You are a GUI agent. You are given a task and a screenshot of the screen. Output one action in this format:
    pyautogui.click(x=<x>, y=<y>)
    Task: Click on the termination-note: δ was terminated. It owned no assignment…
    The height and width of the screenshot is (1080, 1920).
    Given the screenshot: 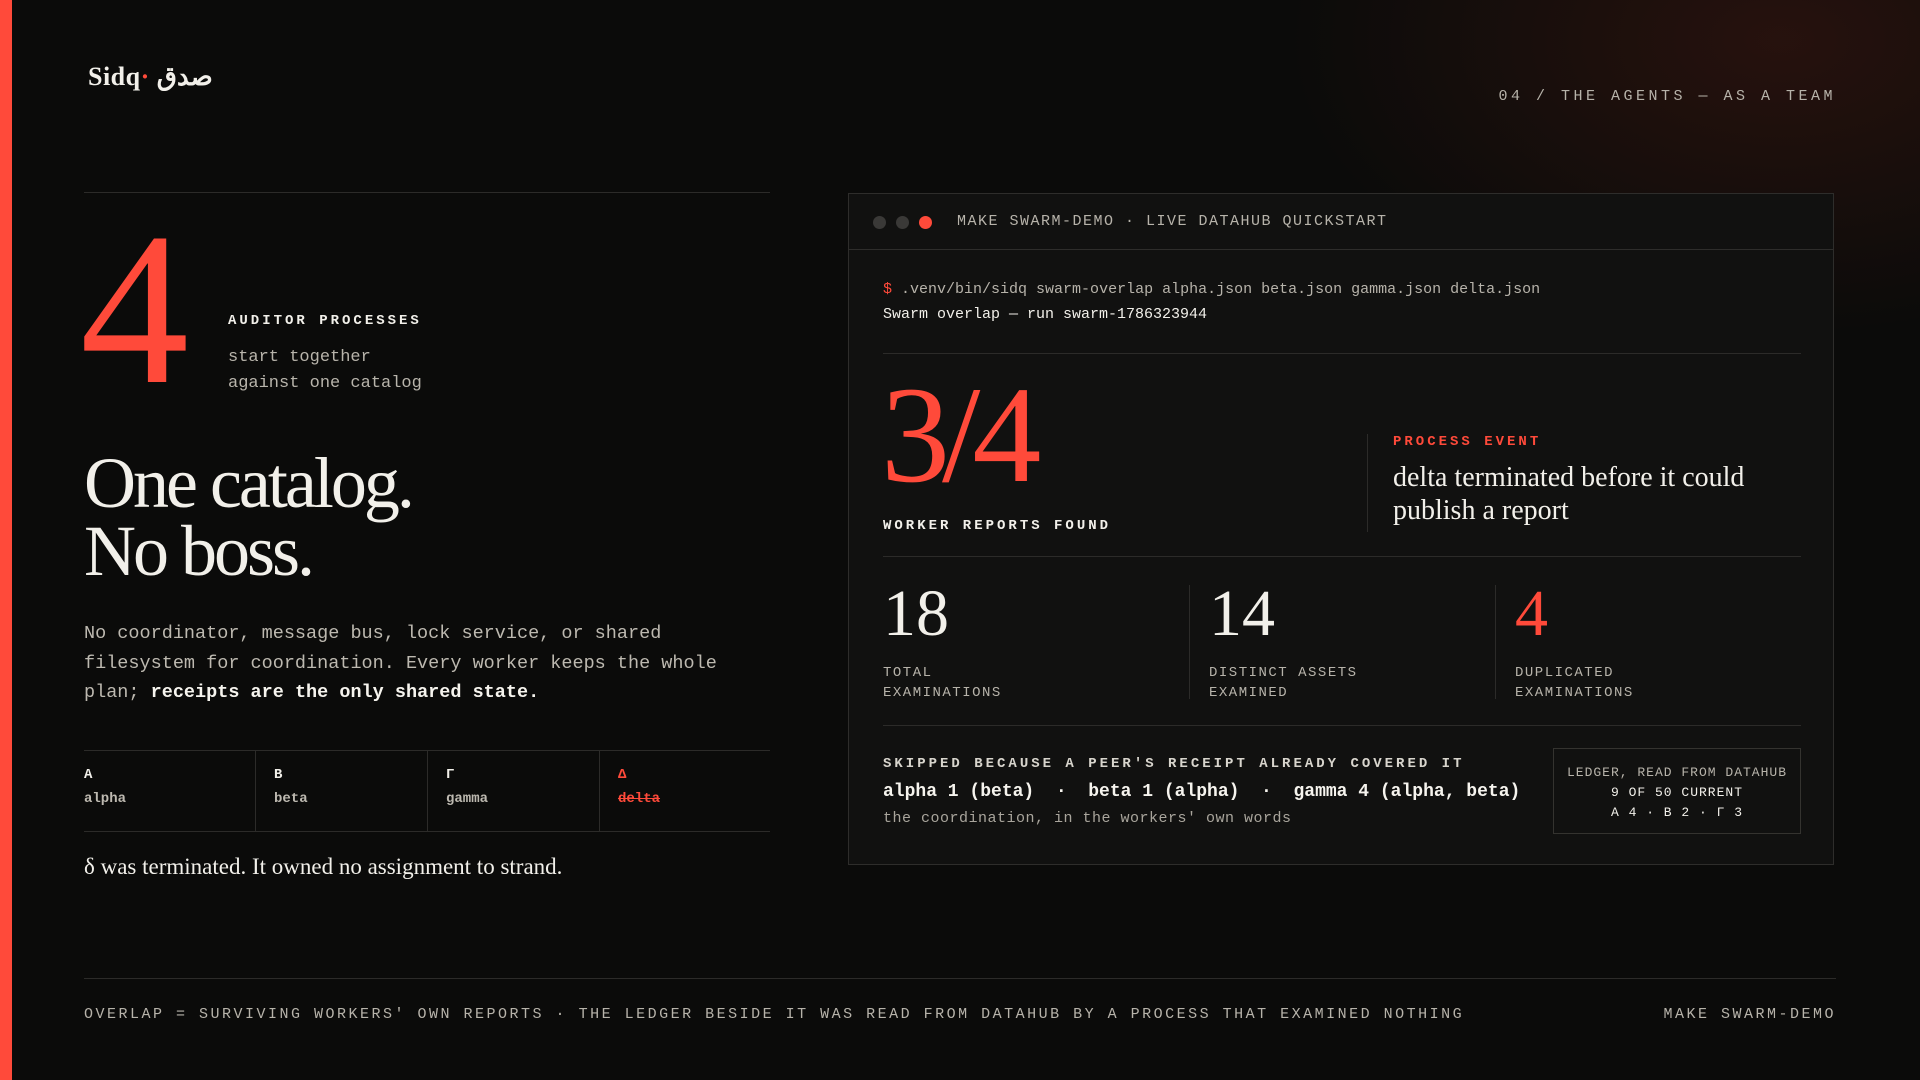 What is the action you would take?
    pyautogui.click(x=323, y=866)
    